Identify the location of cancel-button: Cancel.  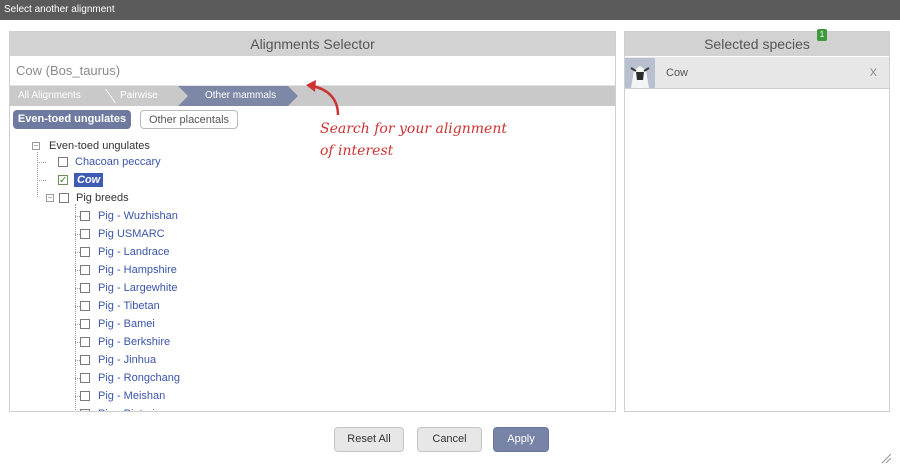
(449, 439).